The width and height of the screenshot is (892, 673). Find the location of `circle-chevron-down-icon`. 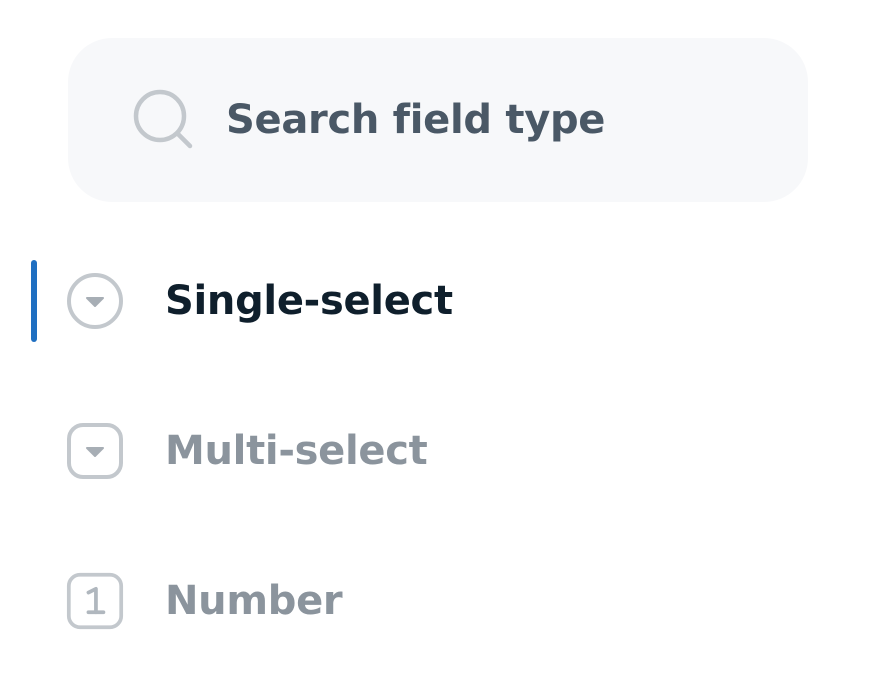

circle-chevron-down-icon is located at coordinates (95, 301).